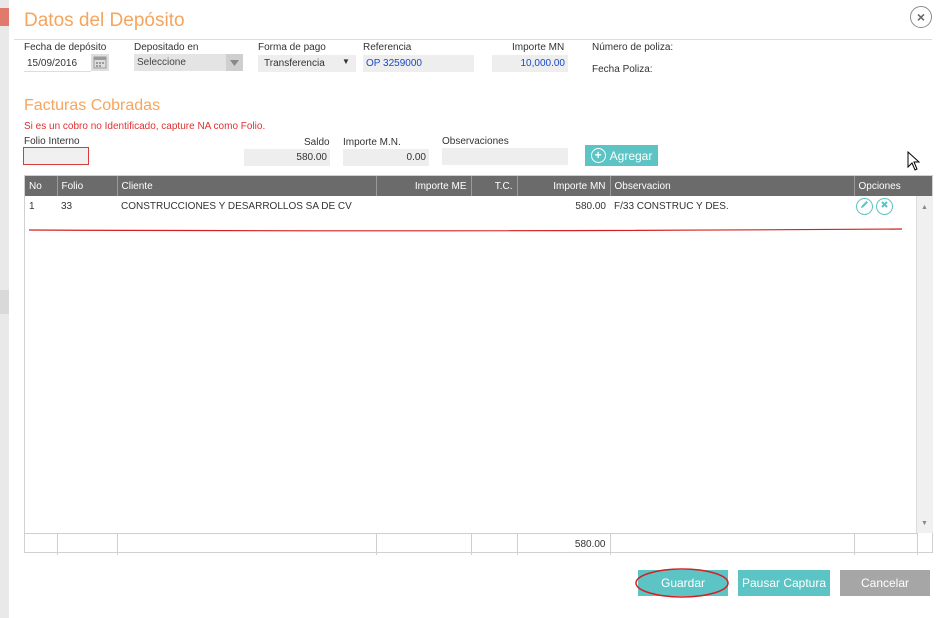 This screenshot has height=618, width=940. I want to click on importe-mn-input: 0.00, so click(386, 157).